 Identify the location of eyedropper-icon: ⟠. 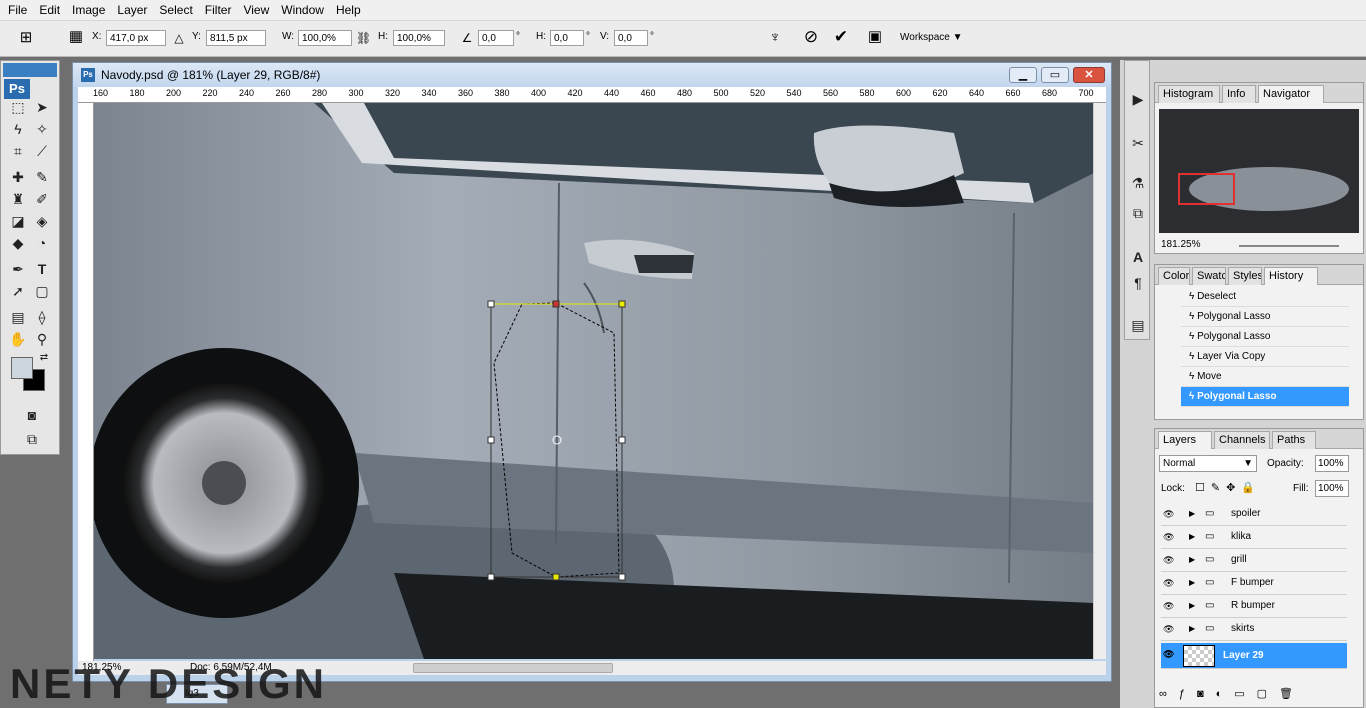
(42, 317).